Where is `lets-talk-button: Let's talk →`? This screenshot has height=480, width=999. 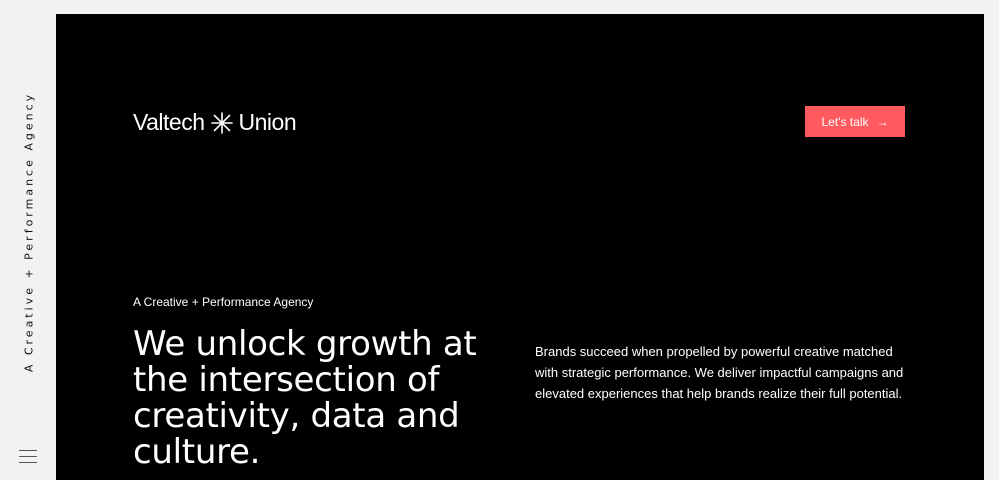
lets-talk-button: Let's talk → is located at coordinates (855, 121).